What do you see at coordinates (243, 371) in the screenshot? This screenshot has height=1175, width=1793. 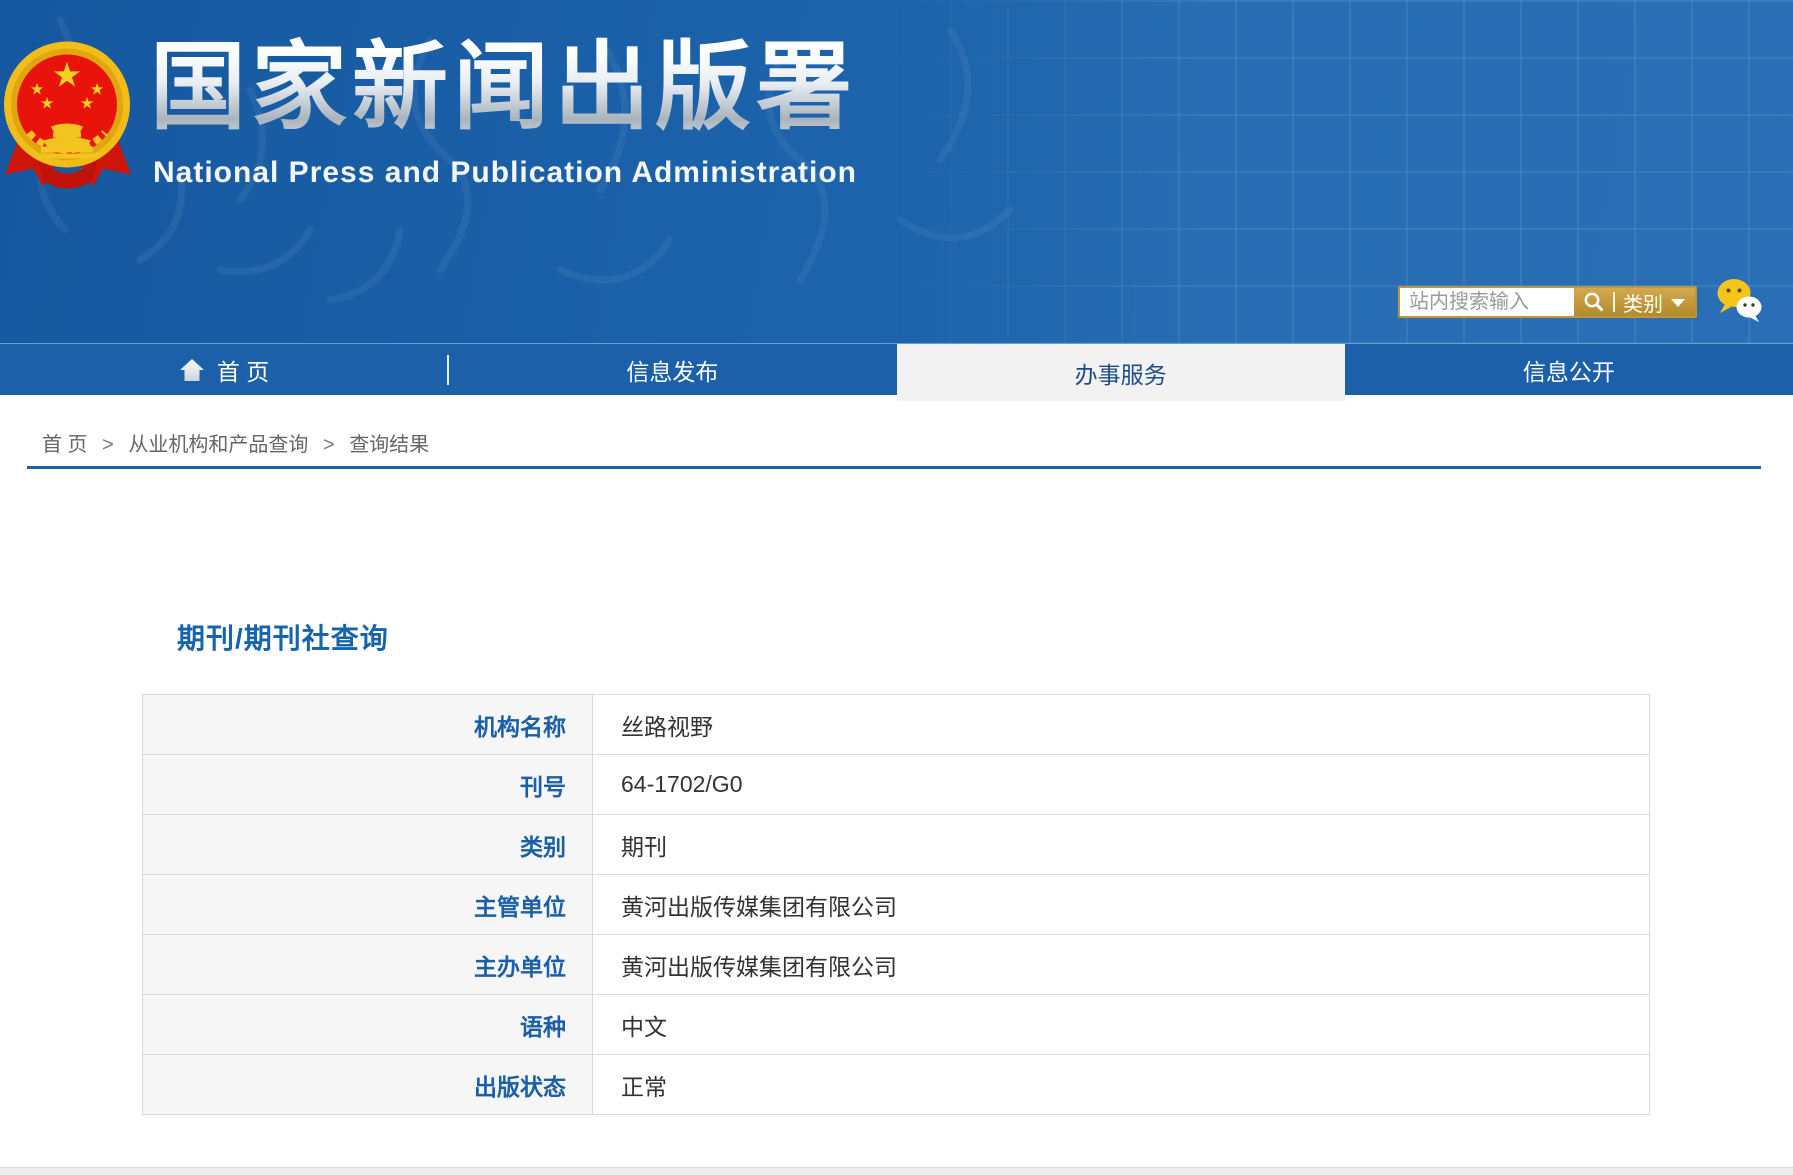 I see `nav-item-label: 首 页` at bounding box center [243, 371].